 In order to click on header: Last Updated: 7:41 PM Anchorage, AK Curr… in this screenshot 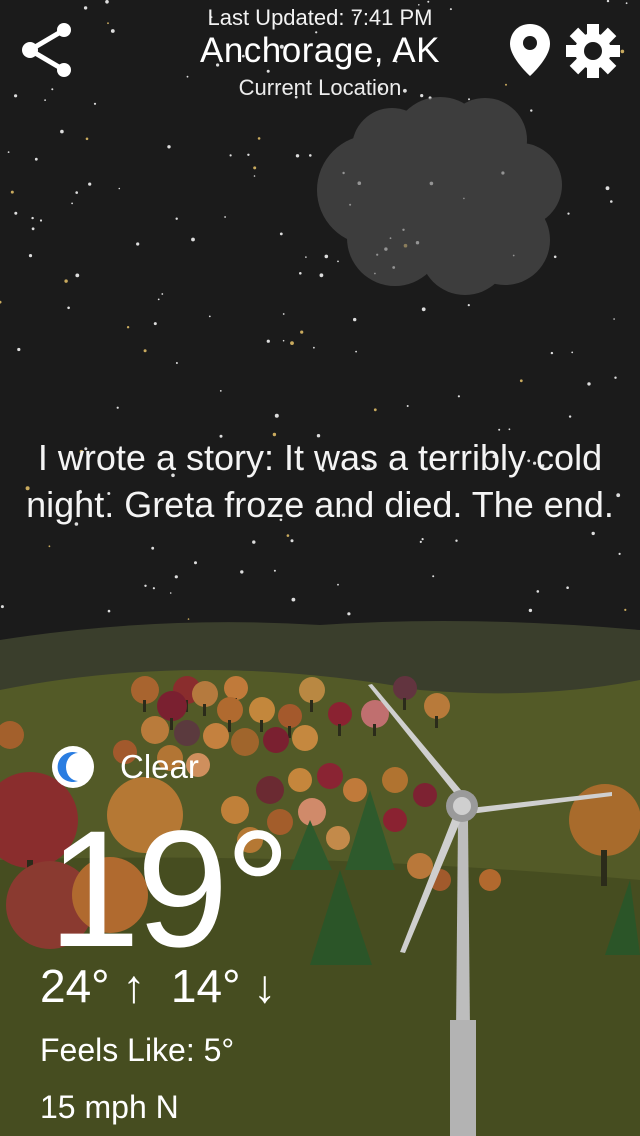, I will do `click(320, 55)`.